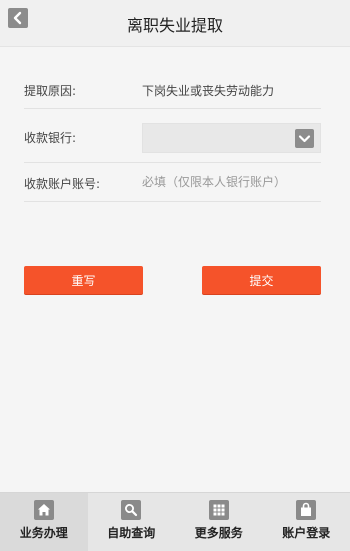  Describe the element at coordinates (131, 510) in the screenshot. I see `search-icon` at that location.